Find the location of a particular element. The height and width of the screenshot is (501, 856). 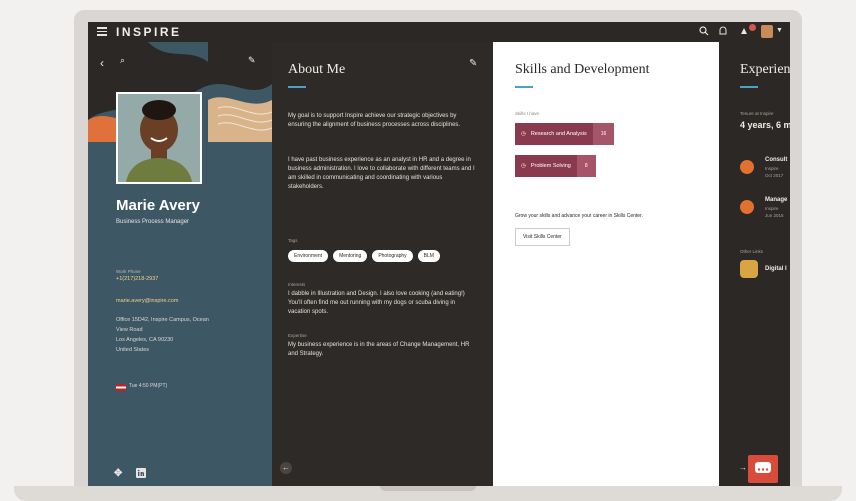

tenure-value: 4 years, 6 m is located at coordinates (765, 125).